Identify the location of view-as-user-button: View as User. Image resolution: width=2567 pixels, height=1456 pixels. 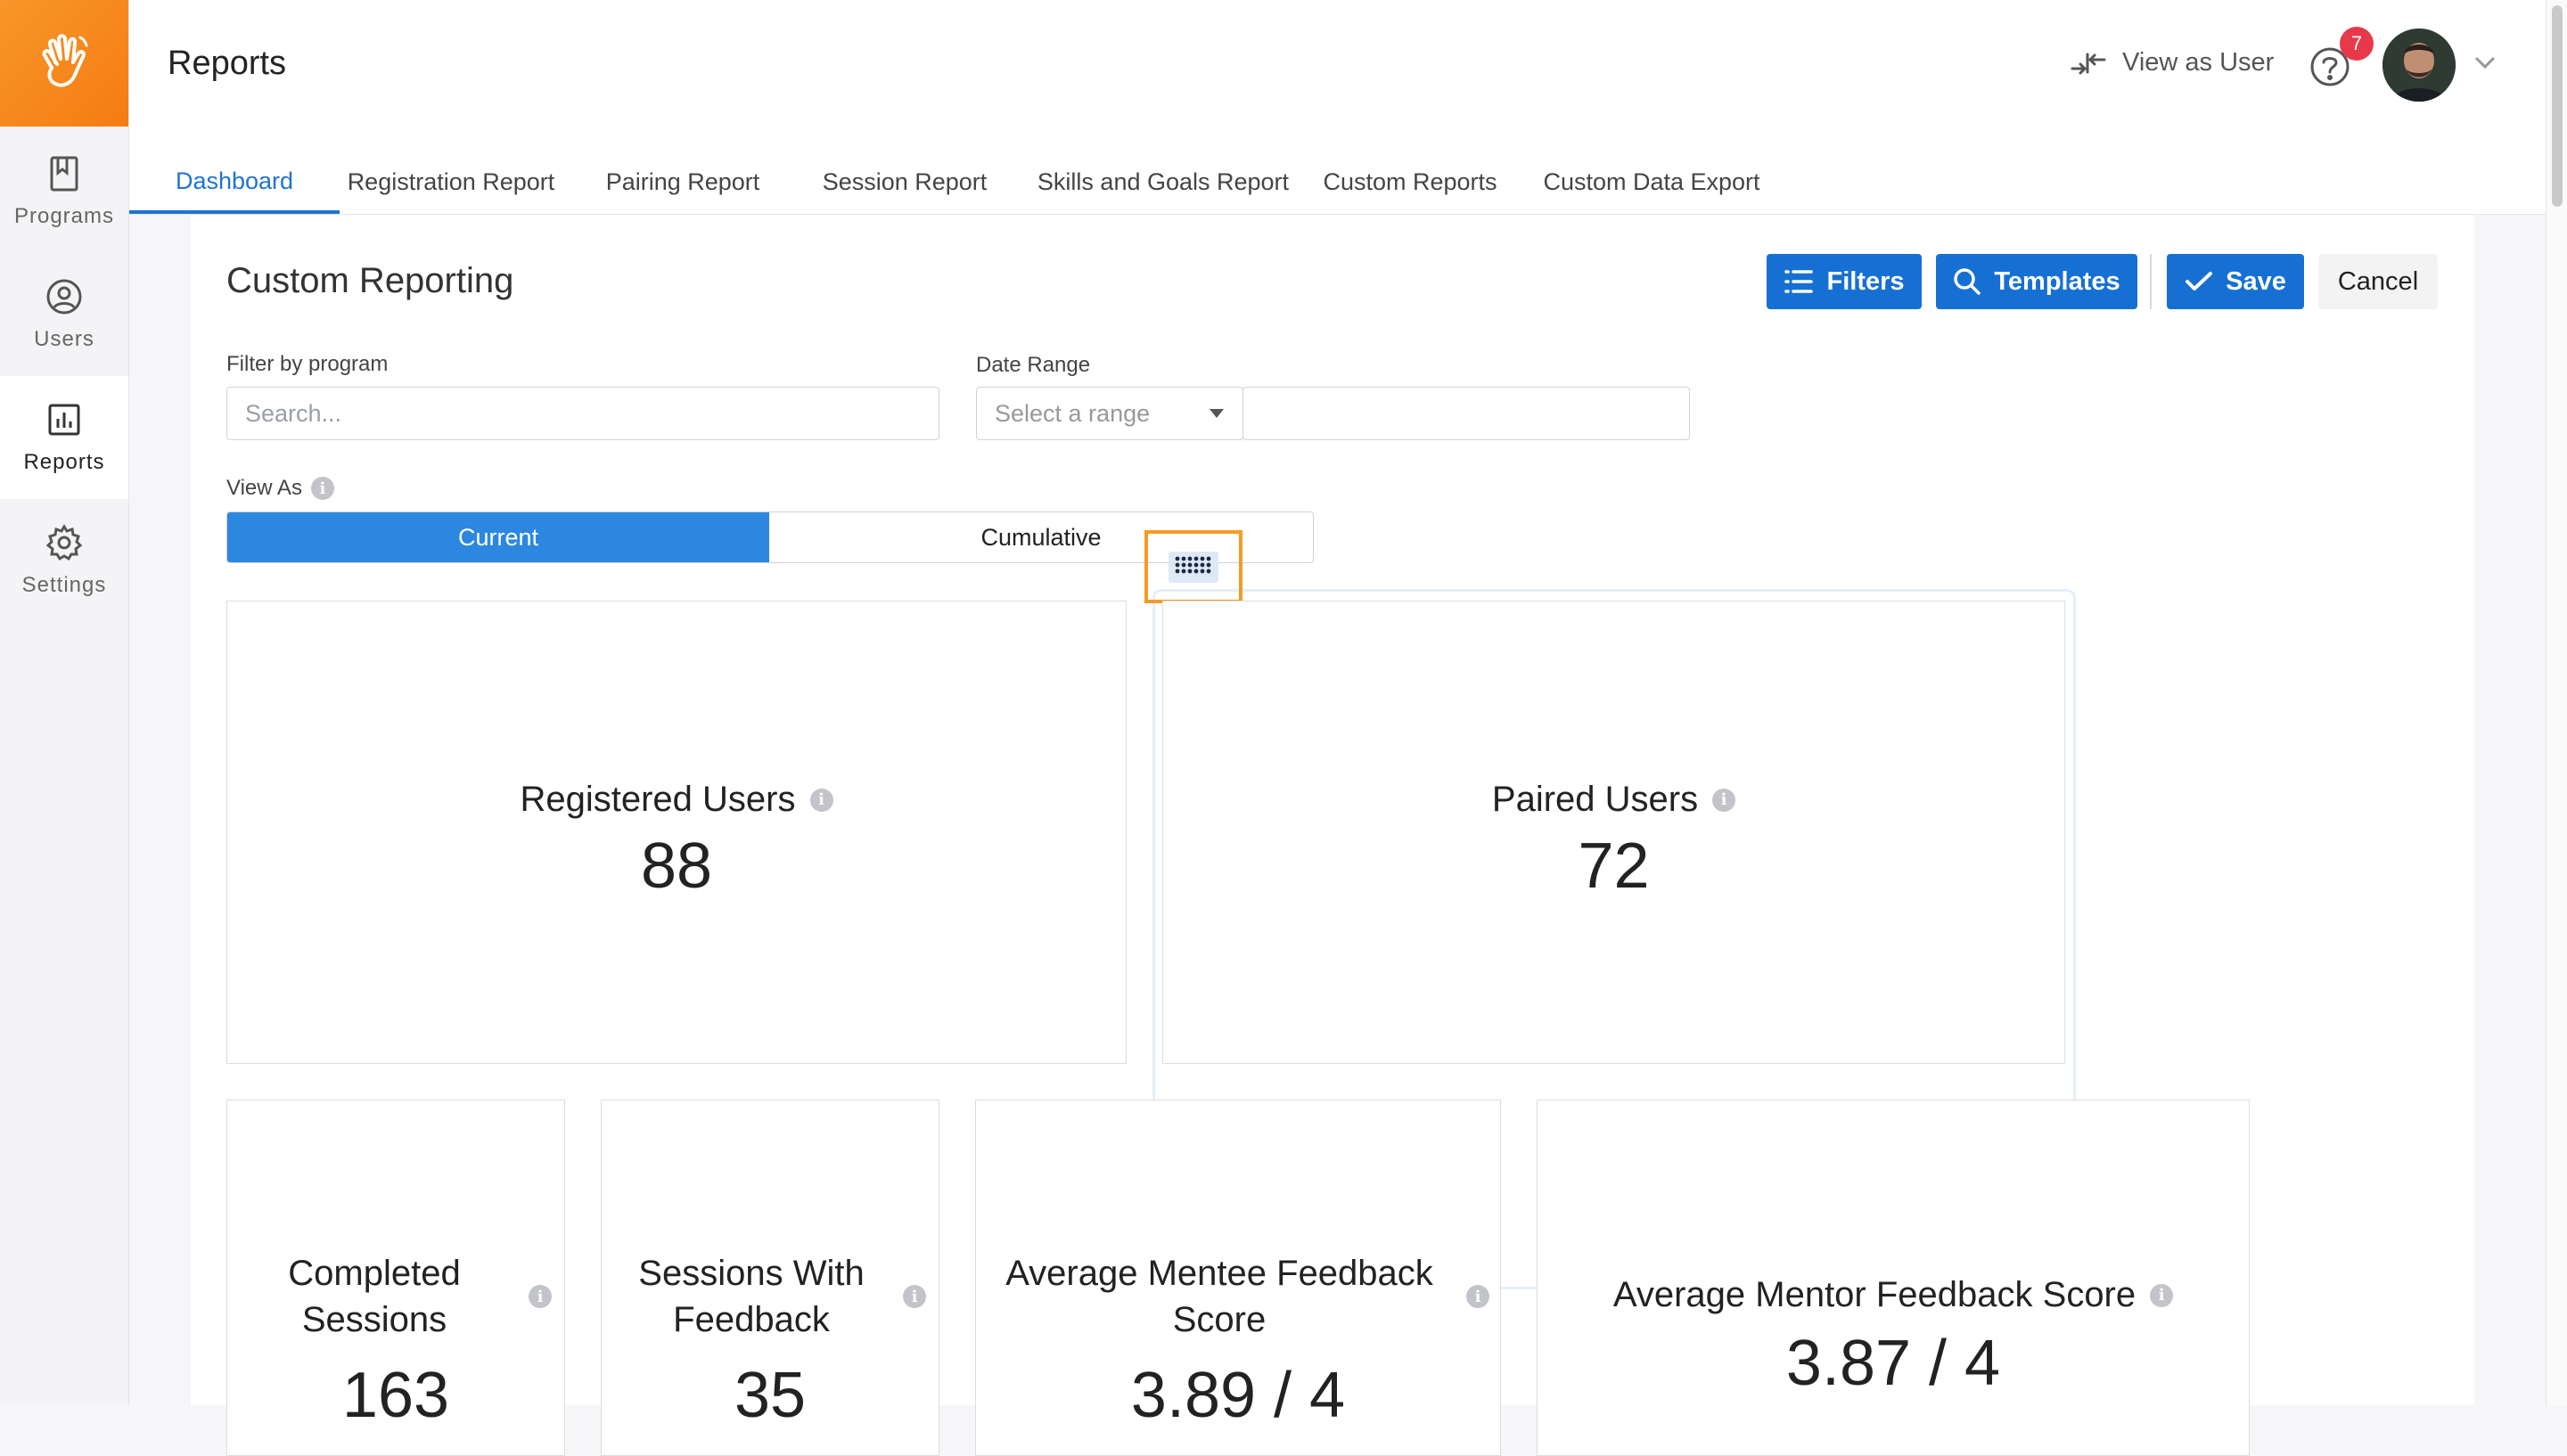
(2172, 63).